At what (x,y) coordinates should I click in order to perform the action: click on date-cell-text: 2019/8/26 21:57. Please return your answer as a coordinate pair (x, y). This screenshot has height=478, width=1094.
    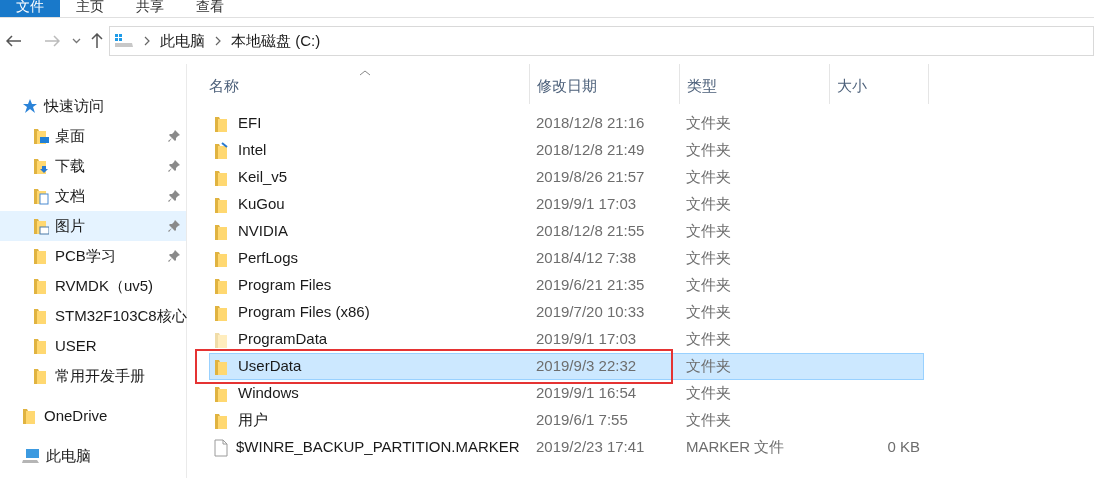
    Looking at the image, I should click on (590, 177).